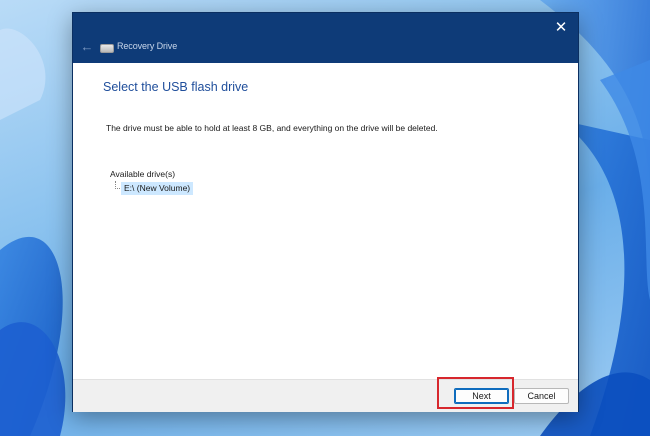  Describe the element at coordinates (325, 395) in the screenshot. I see `wizard-footer: Next Cancel` at that location.